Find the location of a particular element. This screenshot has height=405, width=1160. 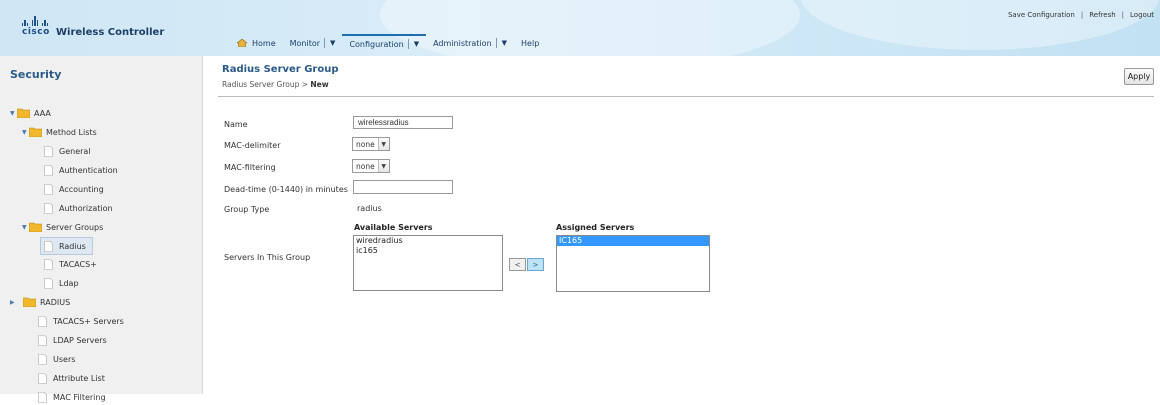

mac-filtering-select: none ▼ is located at coordinates (371, 166).